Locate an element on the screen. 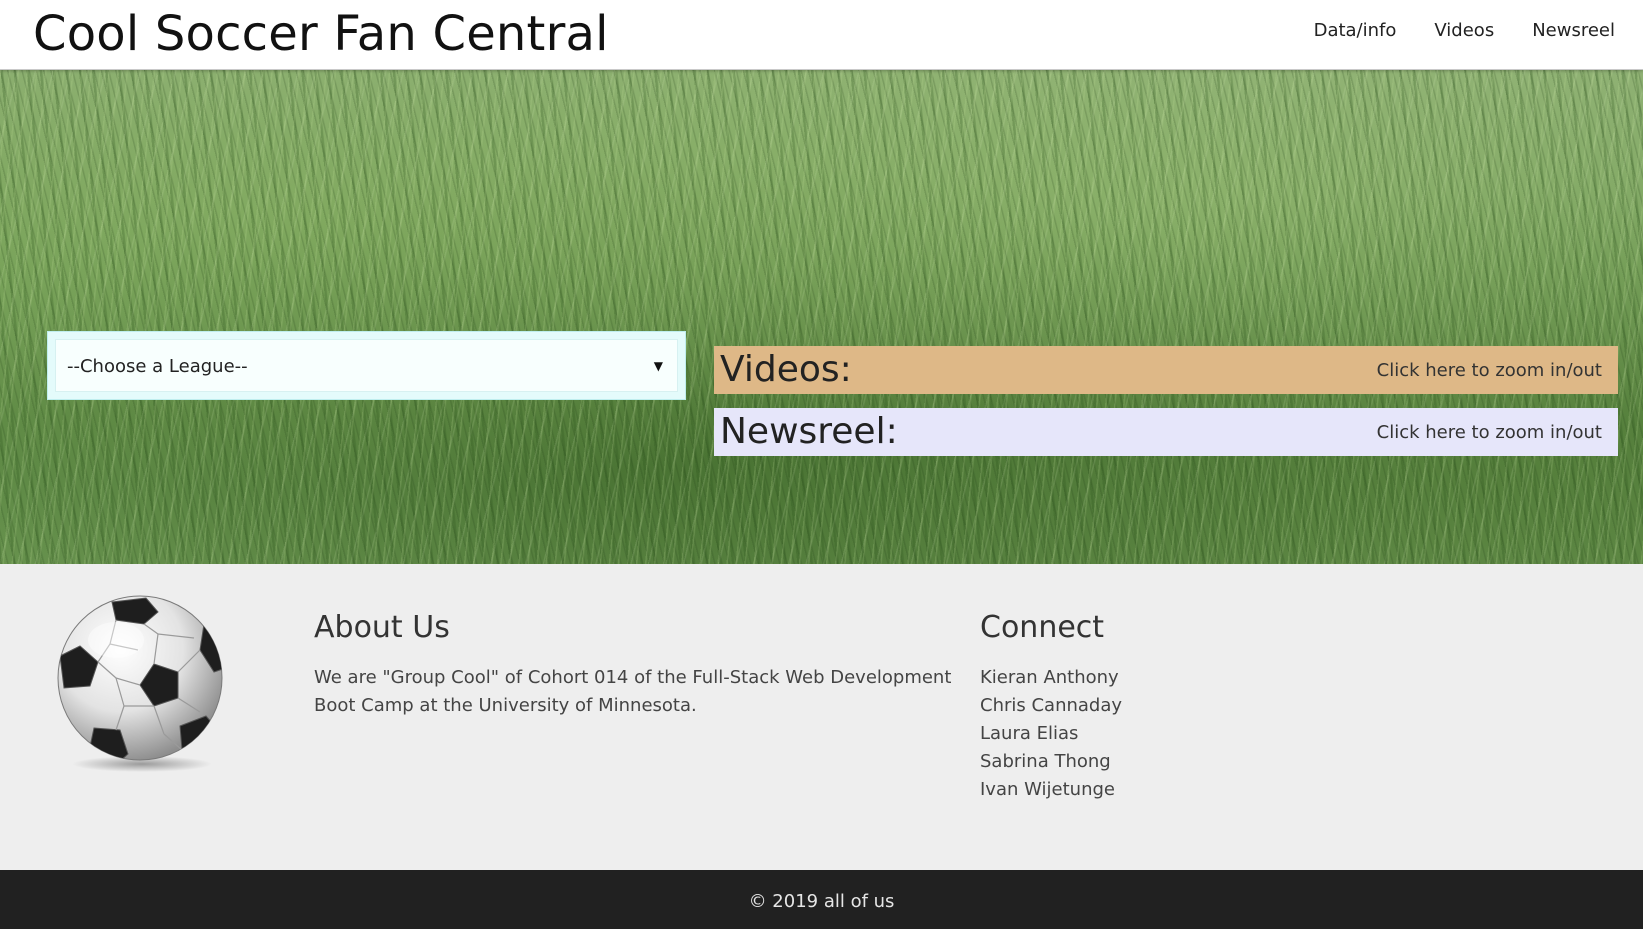 This screenshot has width=1643, height=934. main-nav: Data/info Videos Newsreel is located at coordinates (1455, 31).